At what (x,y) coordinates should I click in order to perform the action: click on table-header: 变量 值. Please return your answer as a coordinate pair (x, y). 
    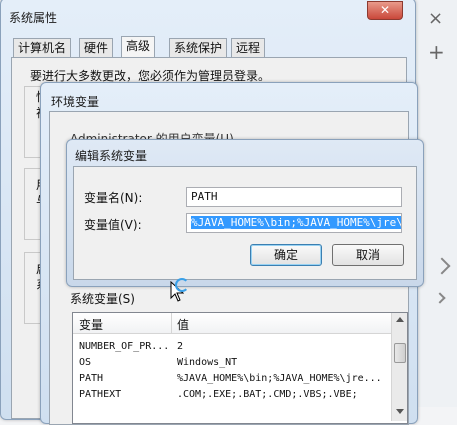
    Looking at the image, I should click on (232, 323).